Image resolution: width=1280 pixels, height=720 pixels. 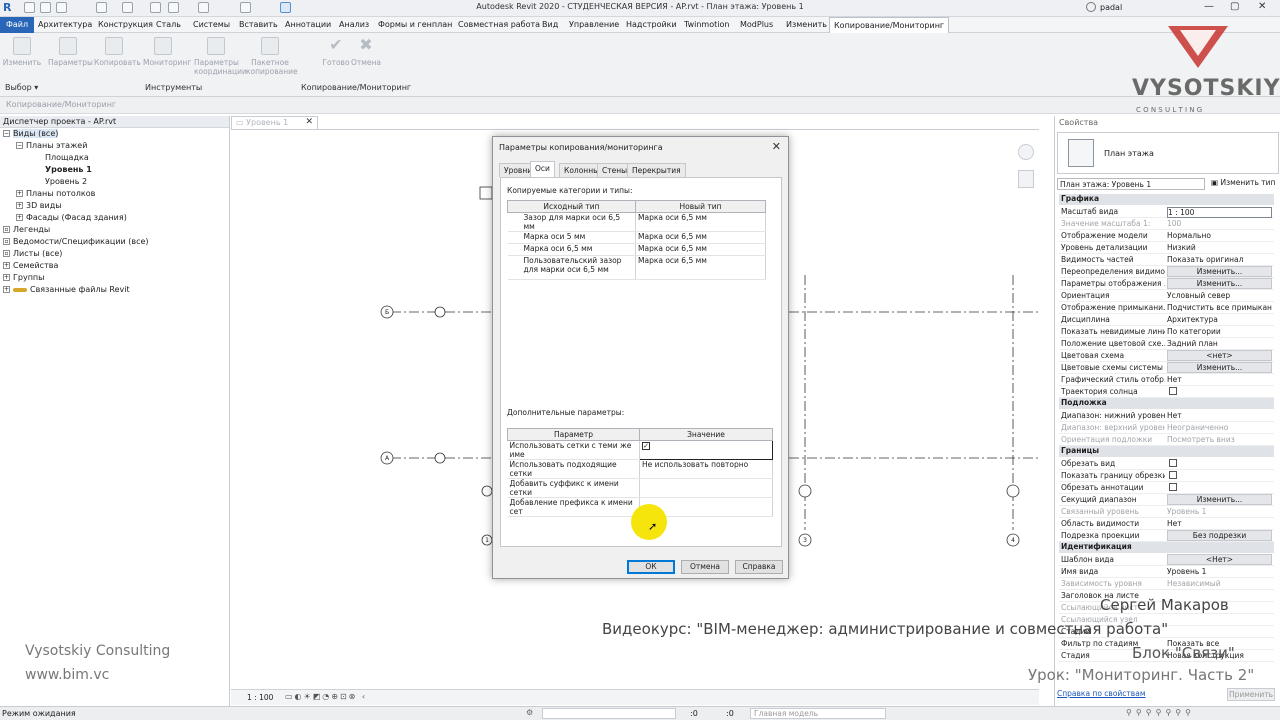 What do you see at coordinates (39, 205) in the screenshot?
I see `browser-item-3d-views: +3D виды` at bounding box center [39, 205].